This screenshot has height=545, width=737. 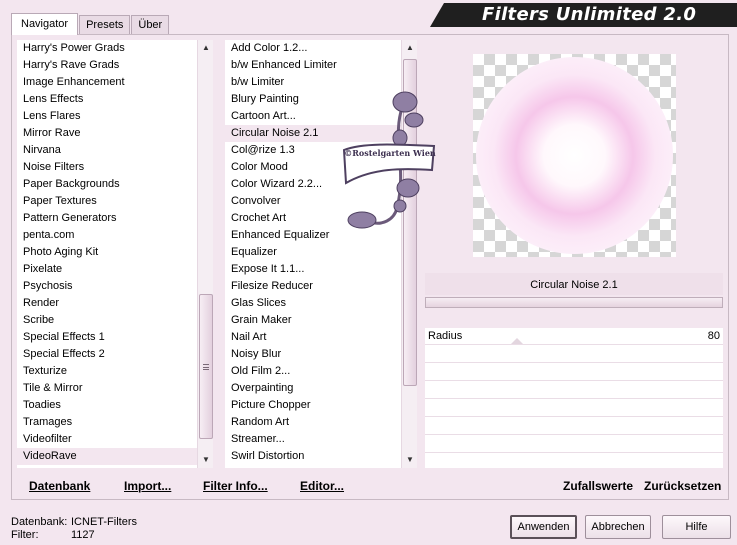 What do you see at coordinates (107, 133) in the screenshot?
I see `list-item: Mirror Rave` at bounding box center [107, 133].